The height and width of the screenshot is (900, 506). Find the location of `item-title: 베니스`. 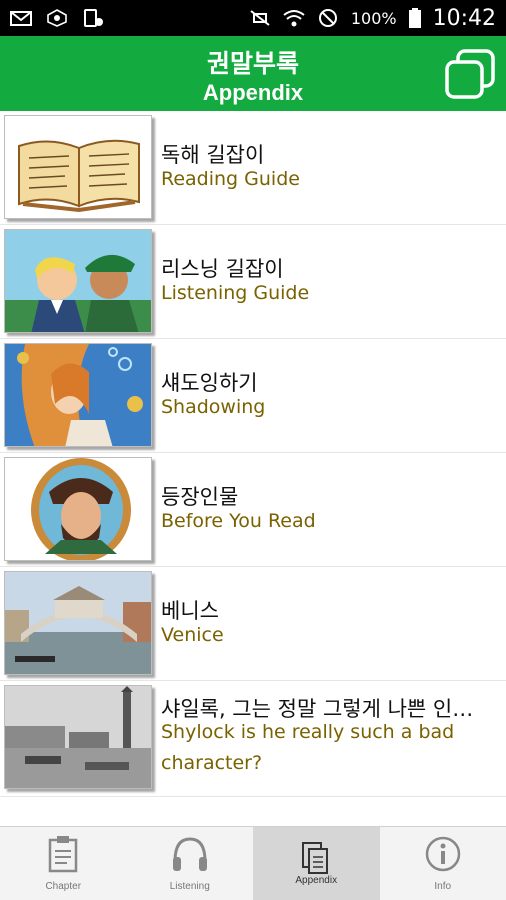

item-title: 베니스 is located at coordinates (190, 611).